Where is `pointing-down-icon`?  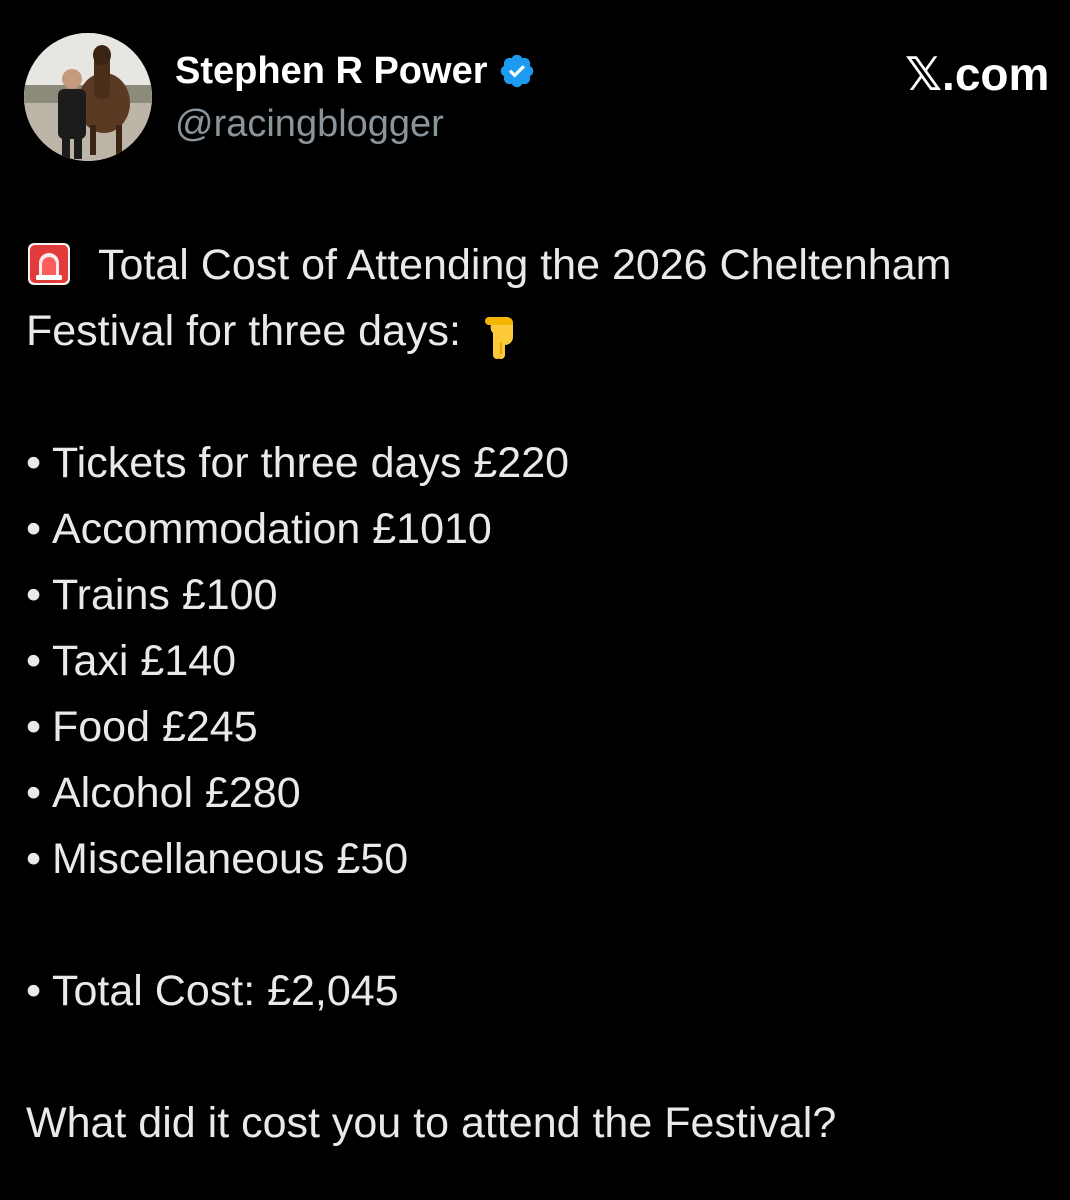
pointing-down-icon is located at coordinates (503, 335).